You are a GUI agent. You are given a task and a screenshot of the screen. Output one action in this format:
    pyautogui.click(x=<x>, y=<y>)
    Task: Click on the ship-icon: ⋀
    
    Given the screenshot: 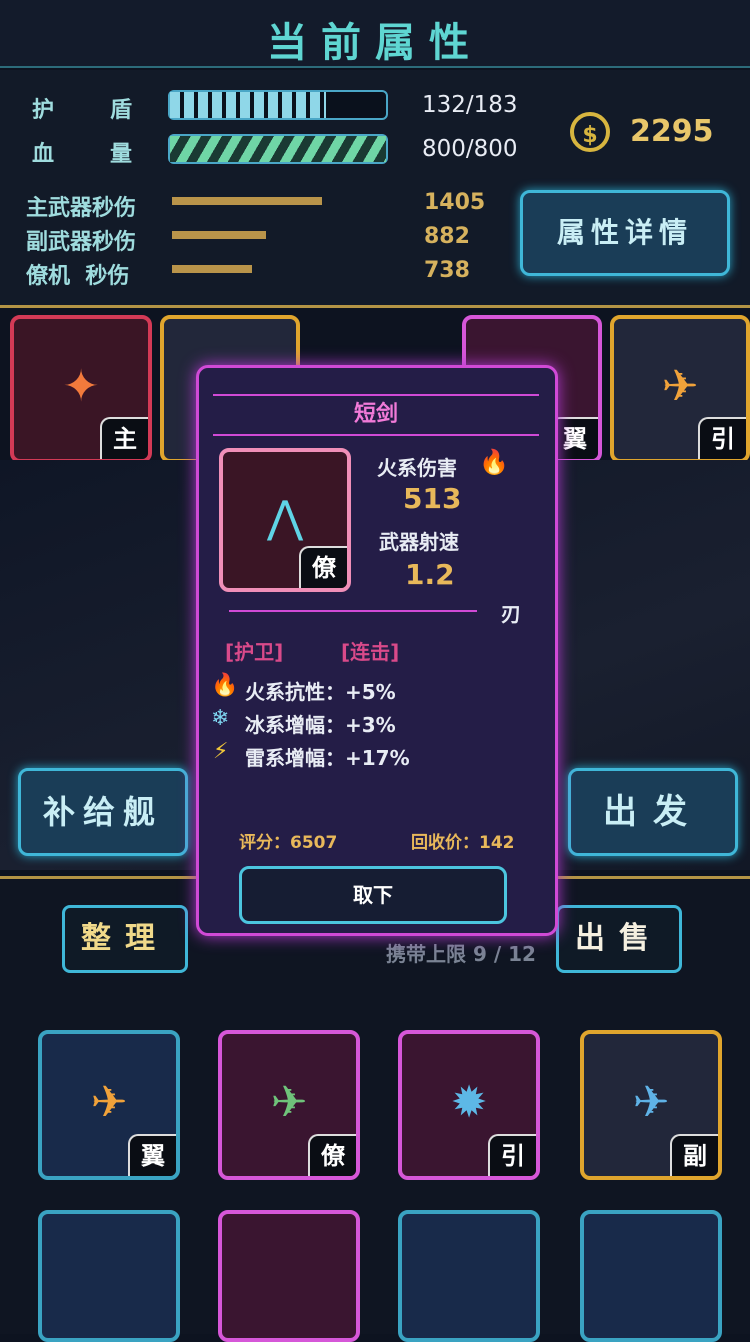 What is the action you would take?
    pyautogui.click(x=285, y=517)
    